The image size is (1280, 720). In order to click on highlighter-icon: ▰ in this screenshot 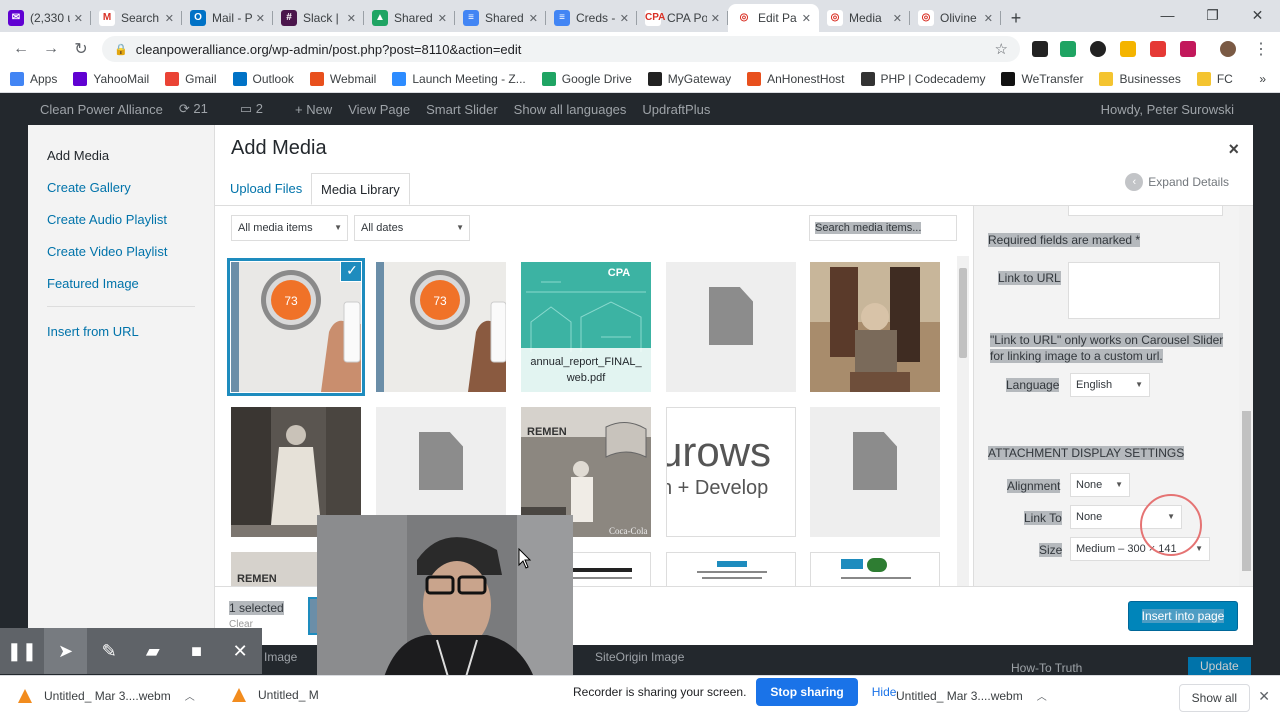, I will do `click(153, 651)`.